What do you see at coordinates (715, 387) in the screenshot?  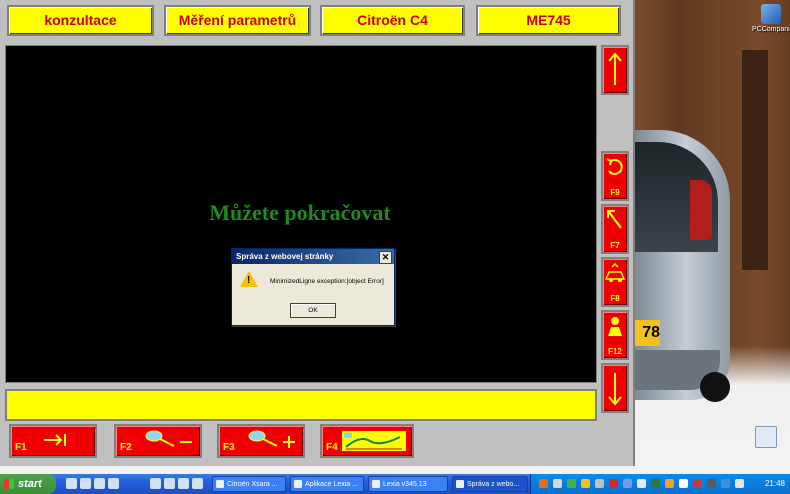 I see `wallpaper-car-wheel` at bounding box center [715, 387].